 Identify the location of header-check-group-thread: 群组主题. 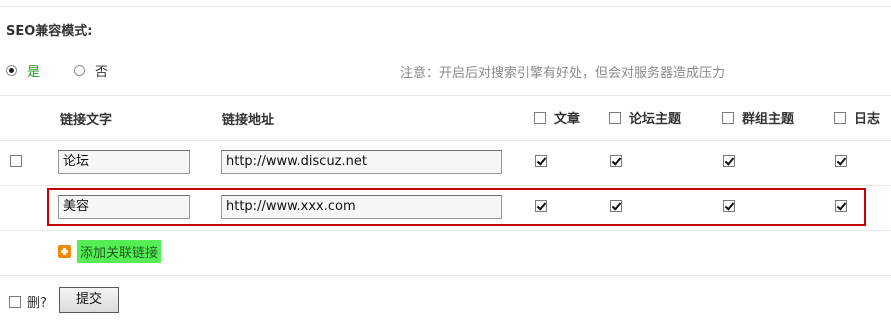
(758, 117).